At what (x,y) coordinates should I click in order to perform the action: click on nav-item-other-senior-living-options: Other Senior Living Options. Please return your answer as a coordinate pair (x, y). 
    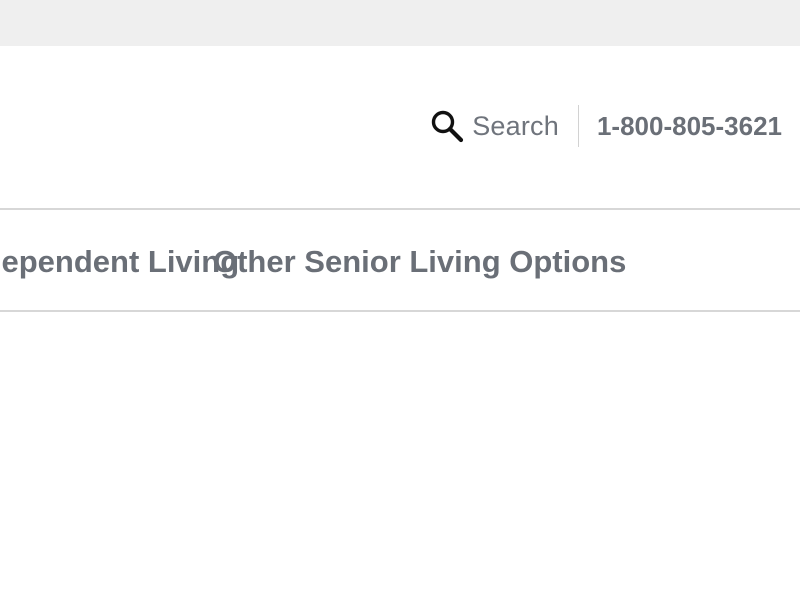
    Looking at the image, I should click on (419, 260).